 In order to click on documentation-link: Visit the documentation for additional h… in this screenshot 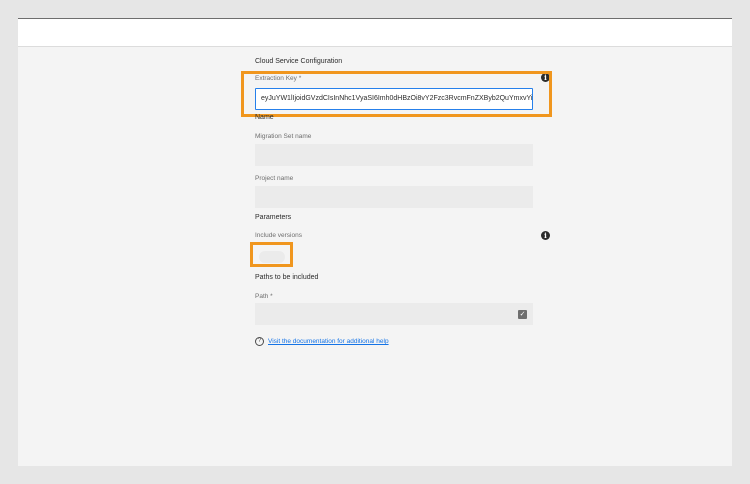, I will do `click(328, 341)`.